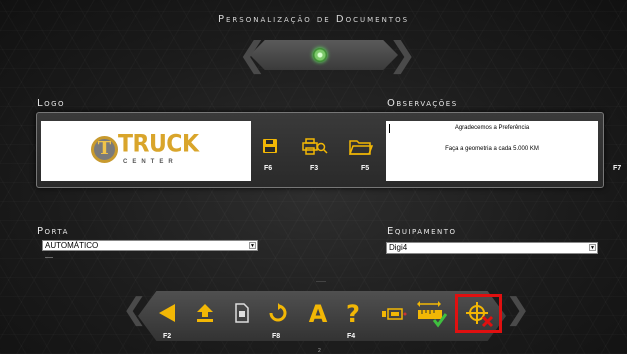  Describe the element at coordinates (72, 245) in the screenshot. I see `porta-selected-value: AUTOMÁTICO` at that location.